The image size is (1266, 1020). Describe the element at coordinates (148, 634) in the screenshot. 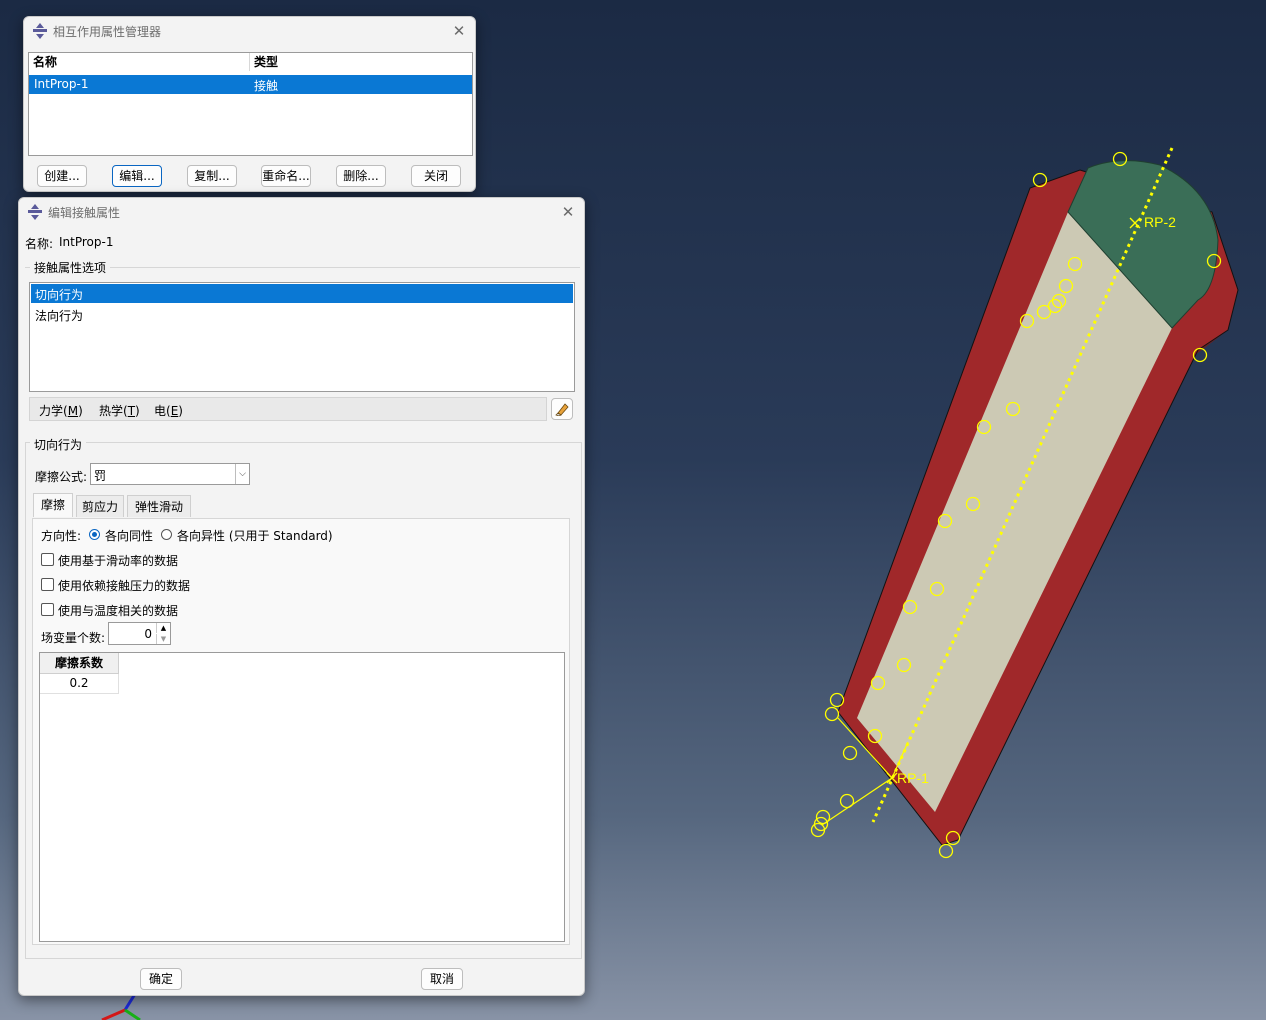

I see `field-vars-value: 0` at that location.